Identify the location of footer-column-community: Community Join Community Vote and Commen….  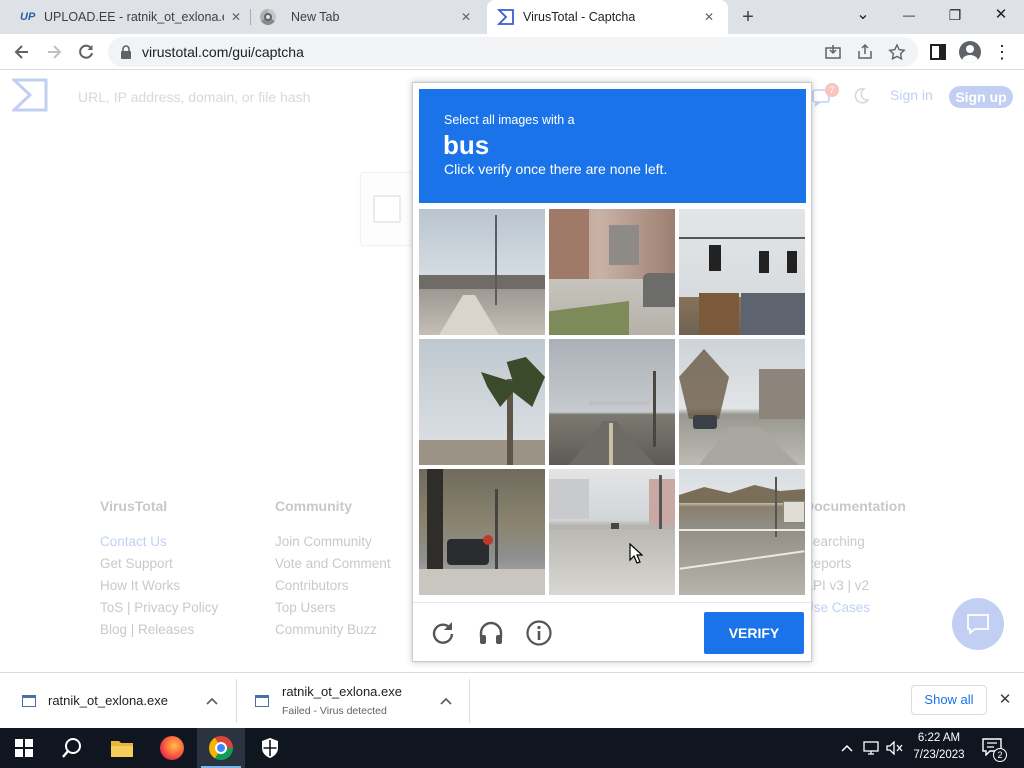
(333, 569).